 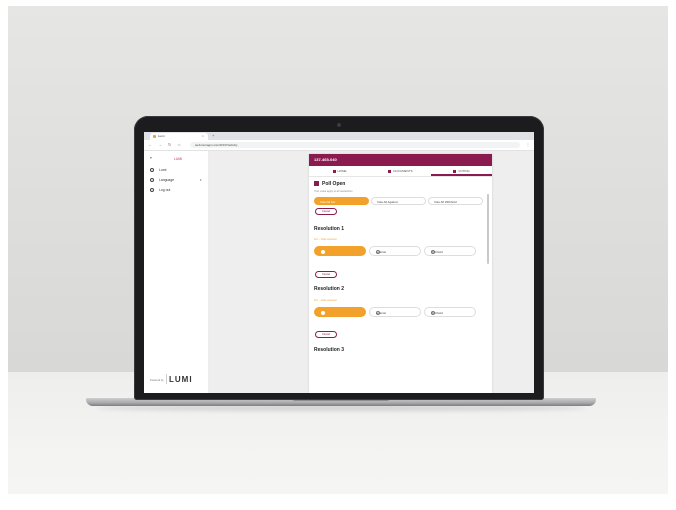 I want to click on sidebar-item-label: Language, so click(x=167, y=180).